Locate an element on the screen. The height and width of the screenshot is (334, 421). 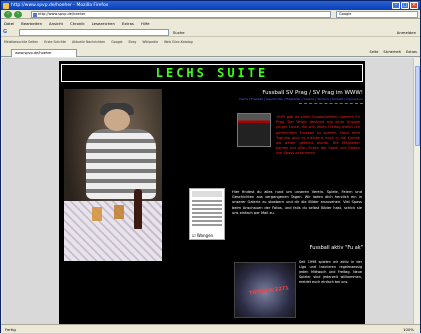
vertical-scrollbar is located at coordinates (416, 191).